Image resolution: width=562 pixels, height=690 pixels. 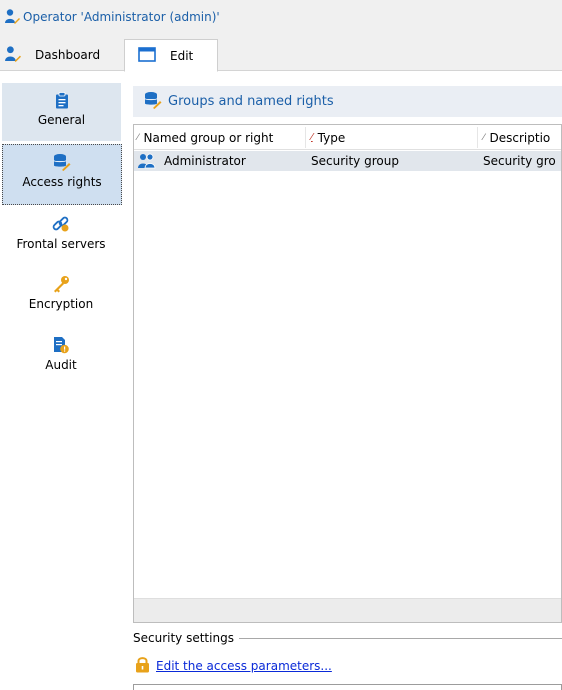 I want to click on tab-strip: Dashboard Edit, so click(x=281, y=53).